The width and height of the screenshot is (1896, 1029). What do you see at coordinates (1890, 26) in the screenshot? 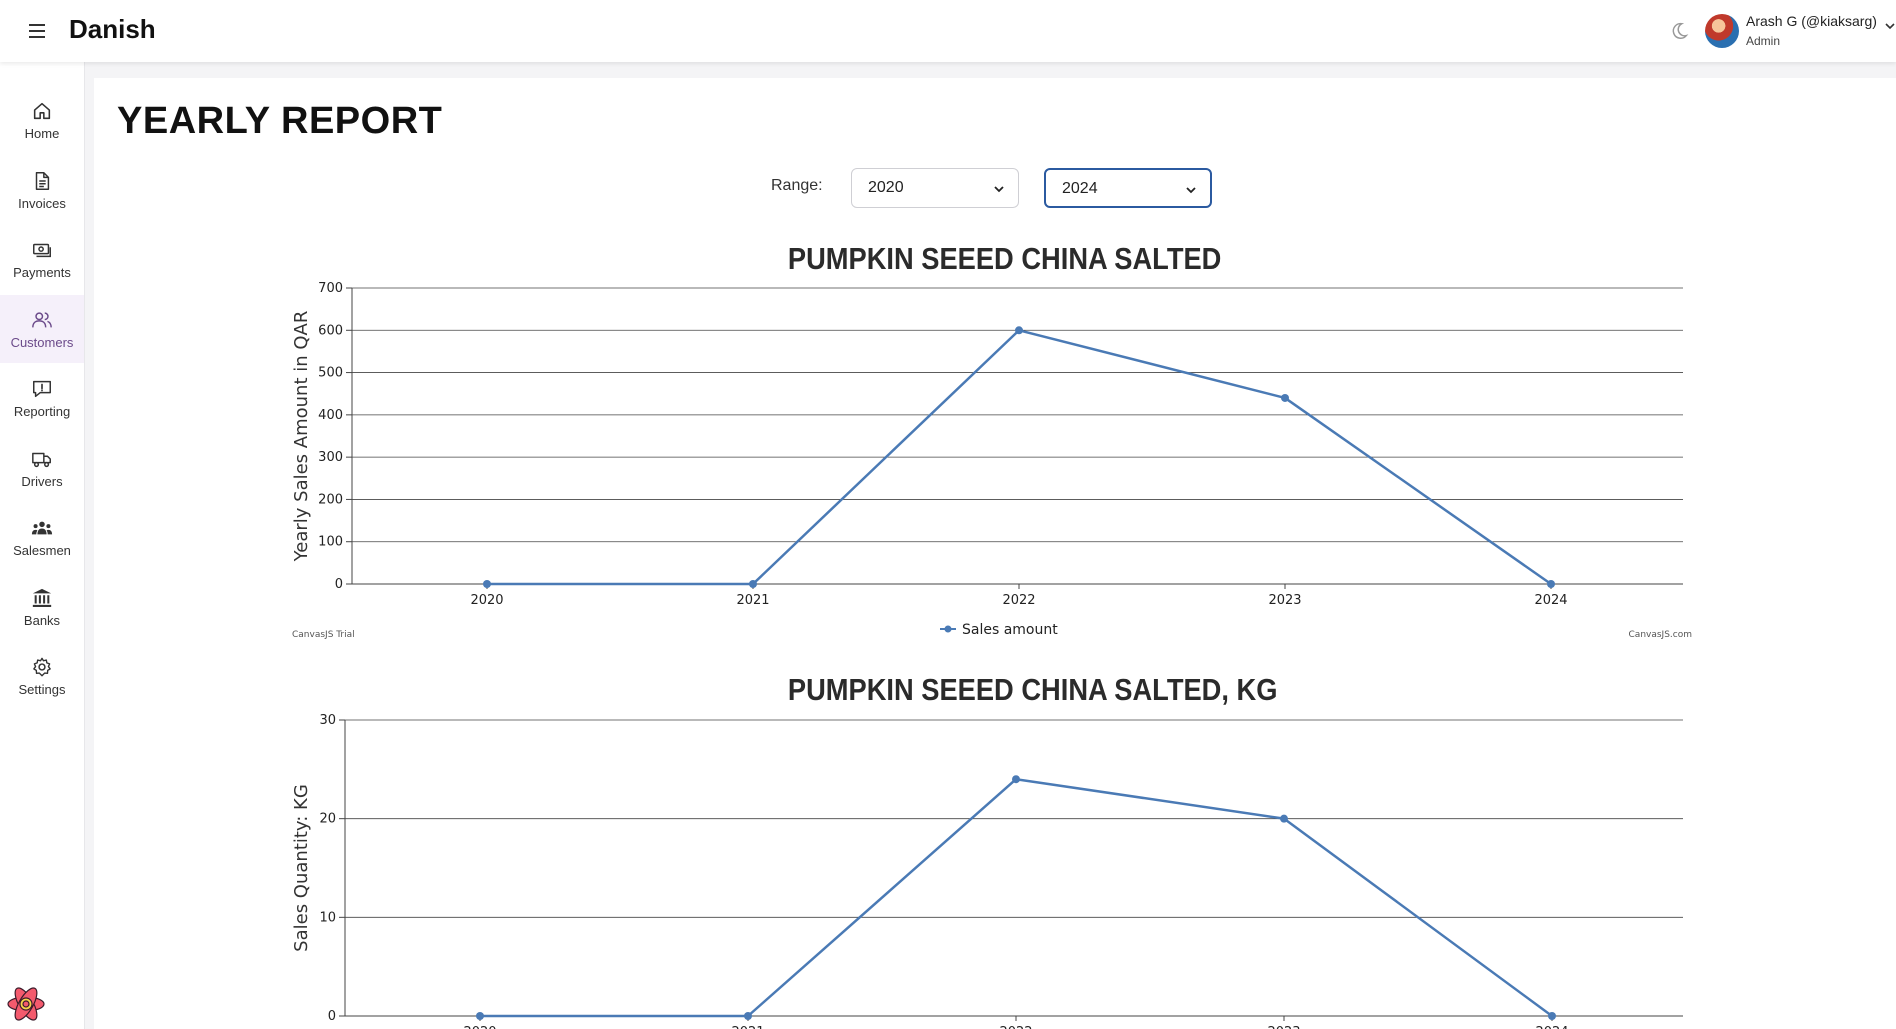
I see `chevron-down-icon` at bounding box center [1890, 26].